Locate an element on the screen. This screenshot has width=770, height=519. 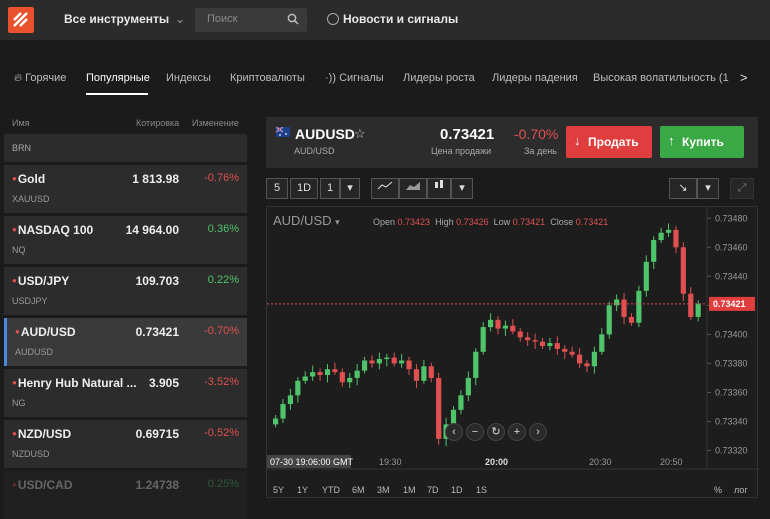
y-tick-label: 0.73360 is located at coordinates (731, 392).